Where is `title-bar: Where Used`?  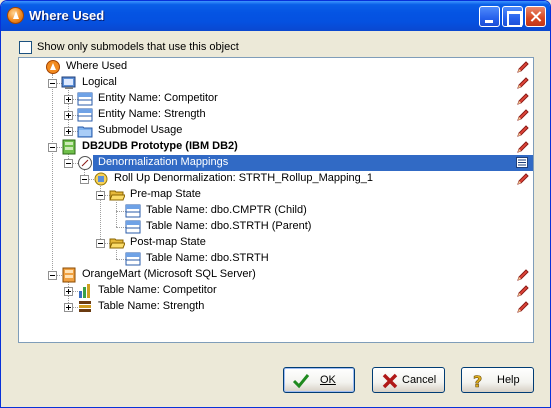
title-bar: Where Used is located at coordinates (275, 16).